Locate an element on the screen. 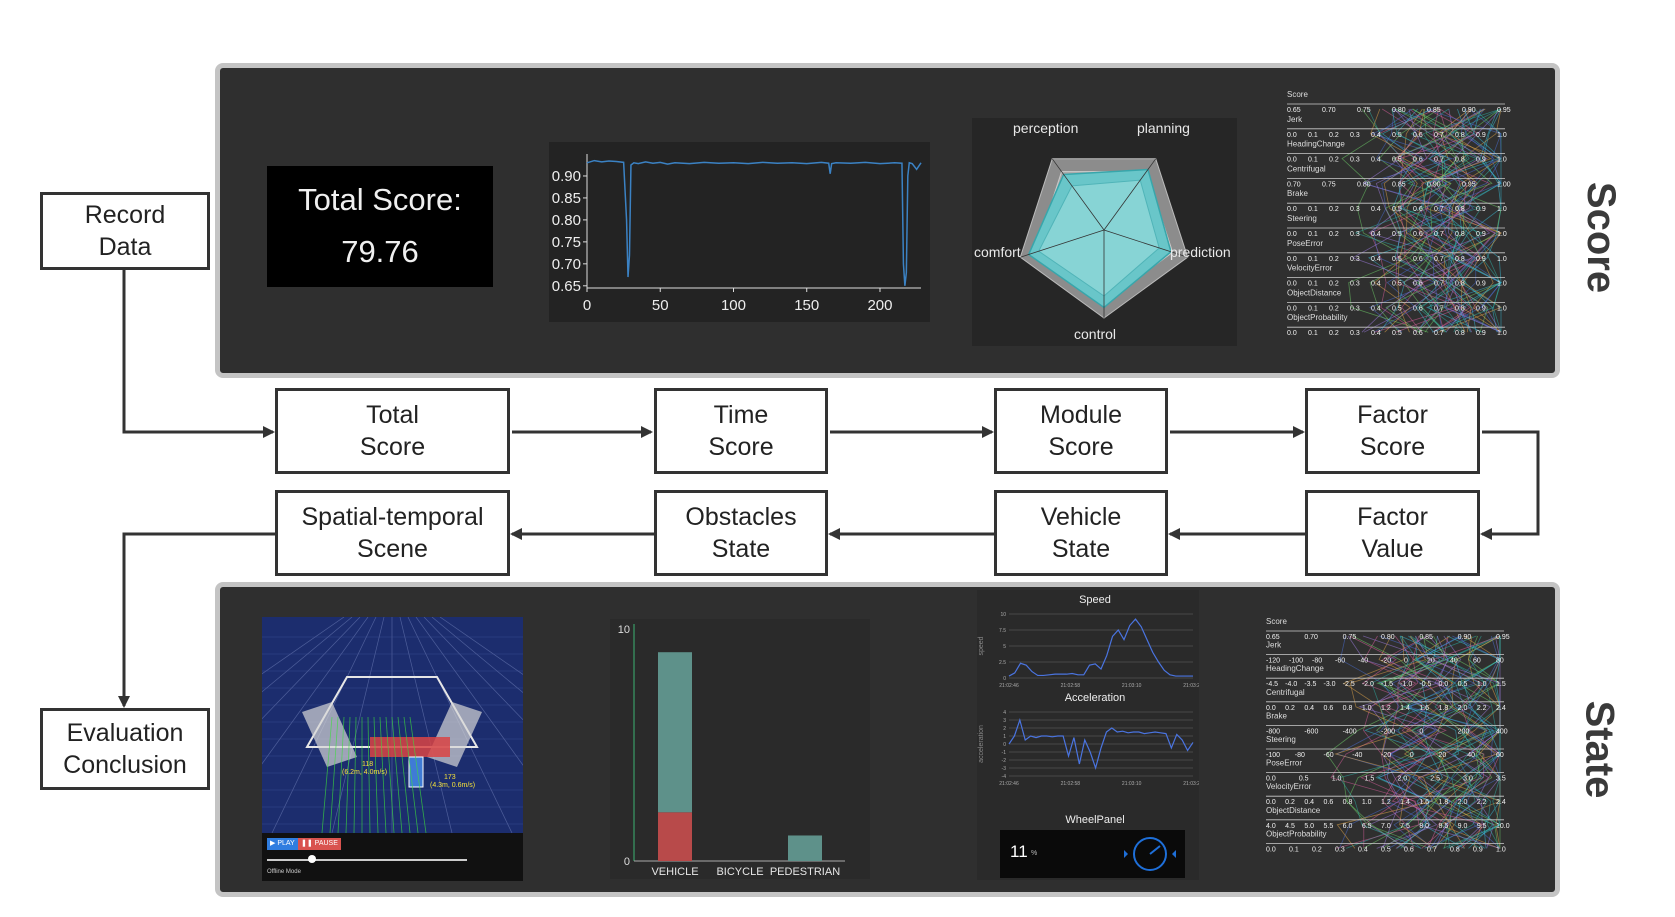 Image resolution: width=1675 pixels, height=917 pixels. scene-annotation: (6.2m, 4.0m/s) is located at coordinates (364, 772).